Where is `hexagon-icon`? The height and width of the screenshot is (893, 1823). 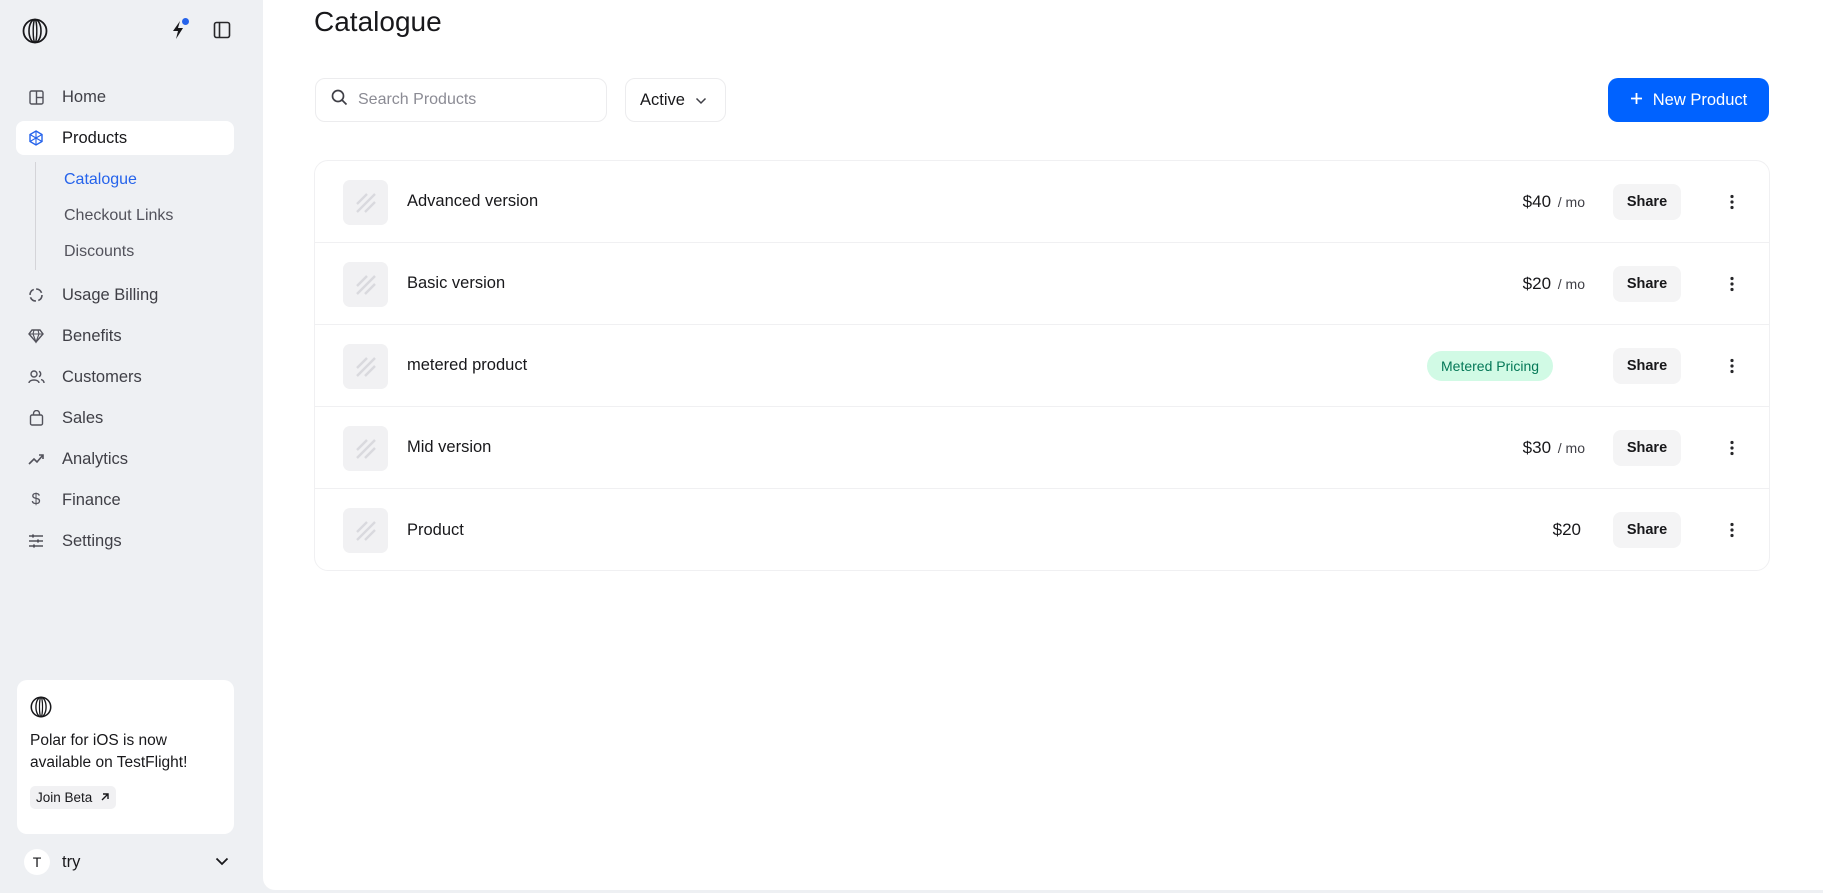 hexagon-icon is located at coordinates (36, 138).